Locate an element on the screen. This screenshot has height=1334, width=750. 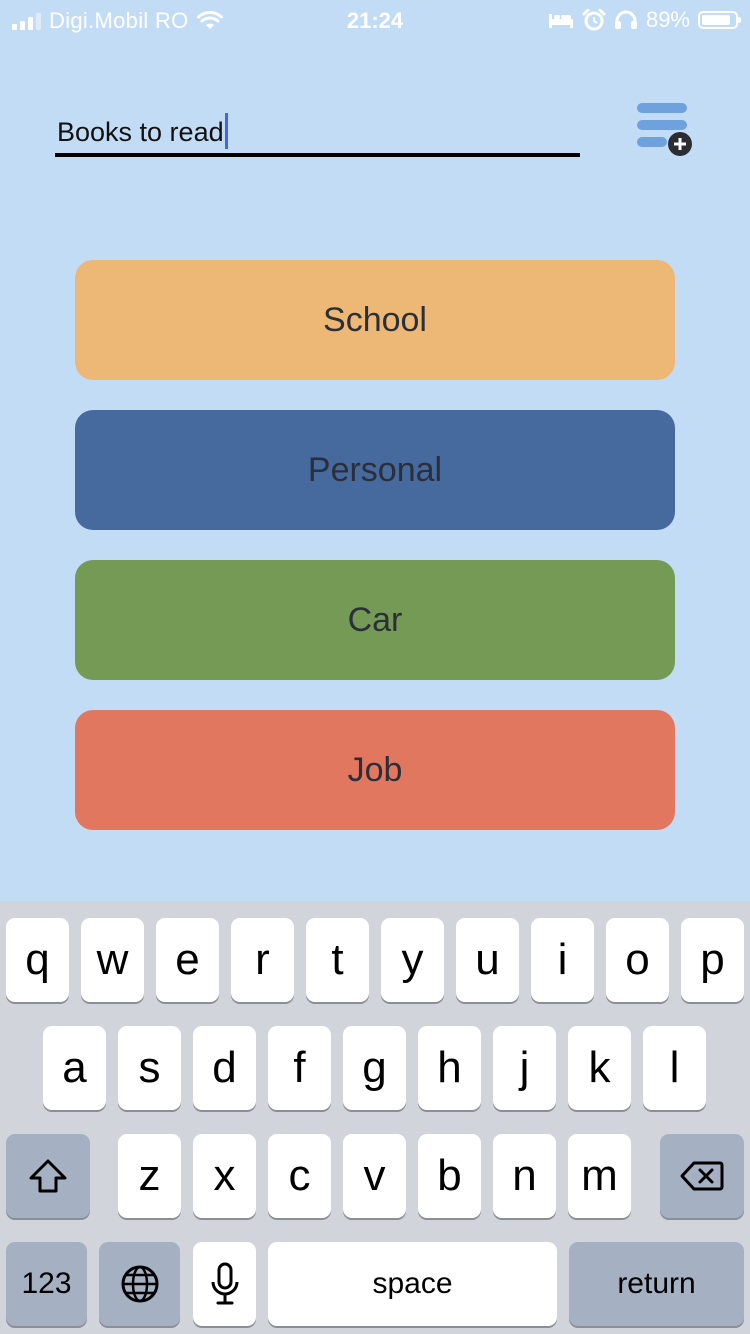
globe-key is located at coordinates (139, 1284).